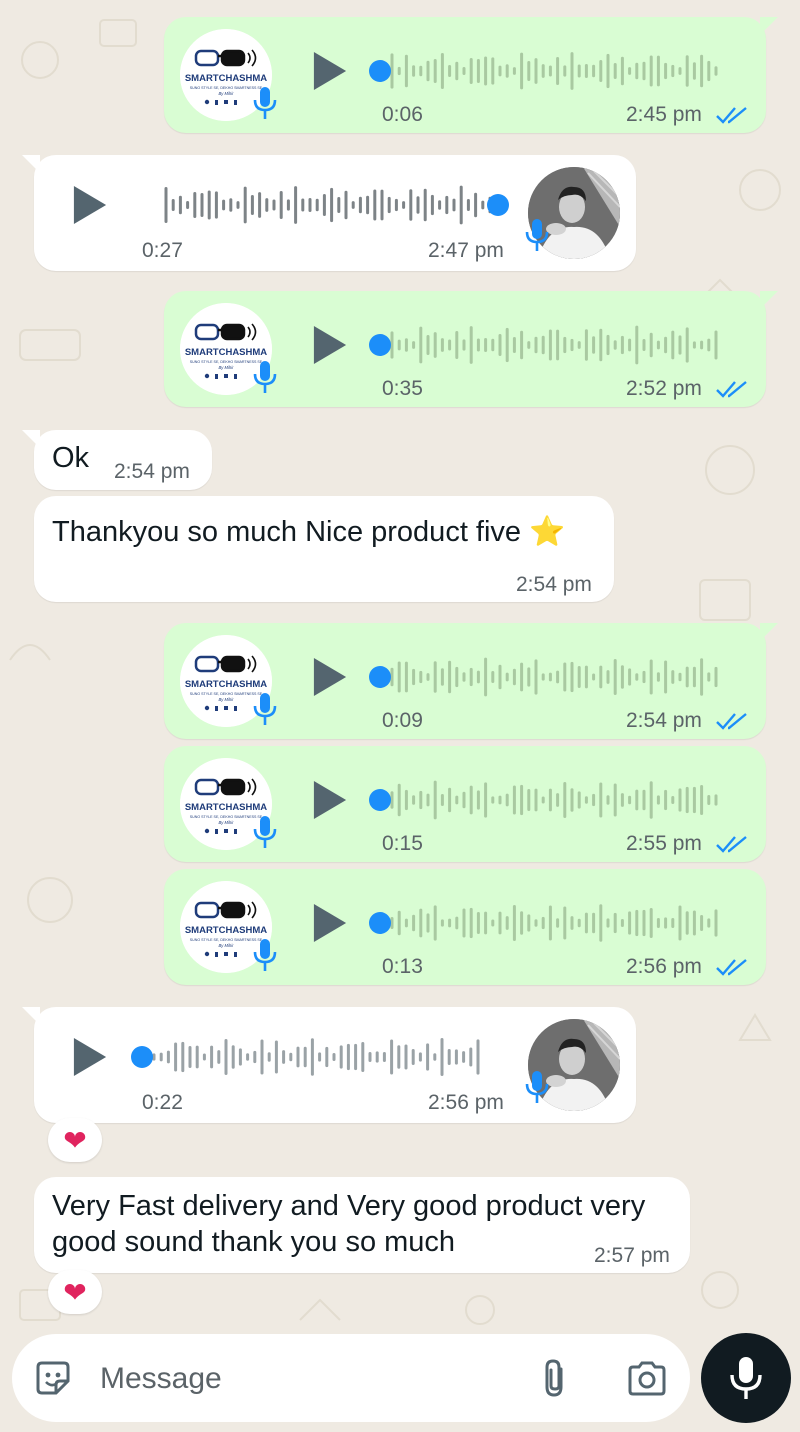  What do you see at coordinates (647, 1379) in the screenshot?
I see `camera-icon` at bounding box center [647, 1379].